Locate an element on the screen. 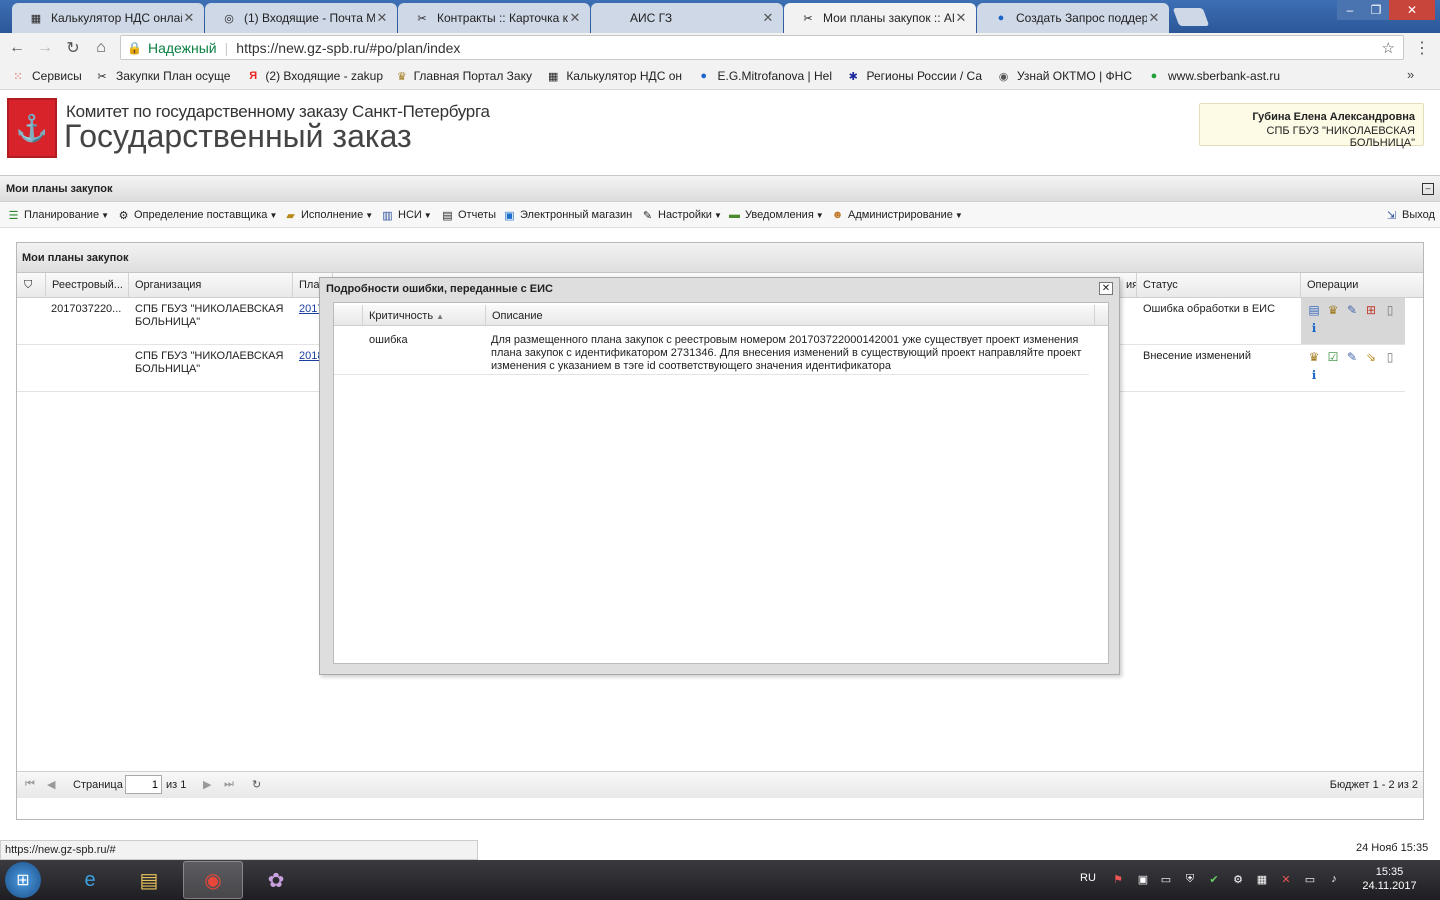 This screenshot has width=1440, height=900. page-number-input is located at coordinates (143, 784).